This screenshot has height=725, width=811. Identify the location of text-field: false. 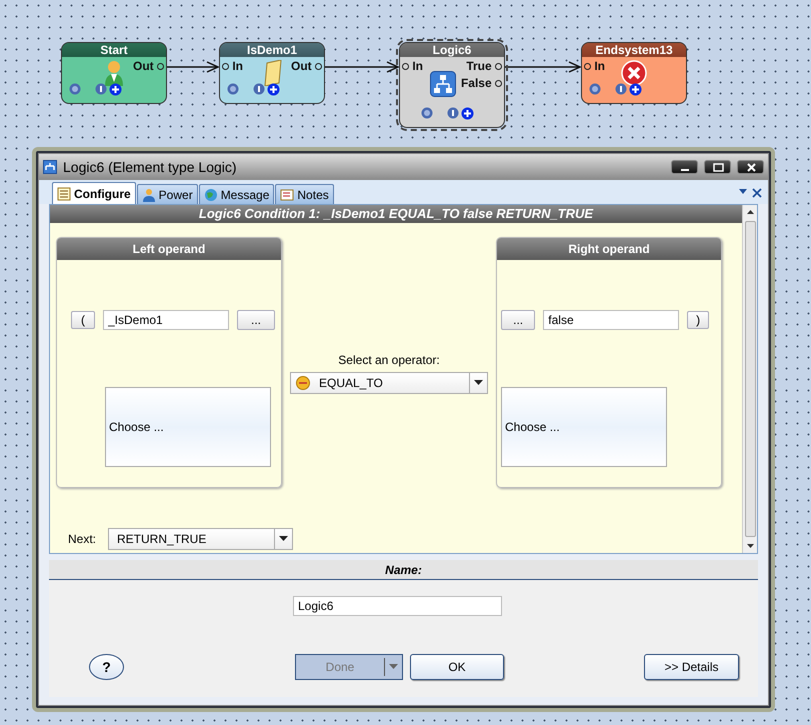
(611, 320).